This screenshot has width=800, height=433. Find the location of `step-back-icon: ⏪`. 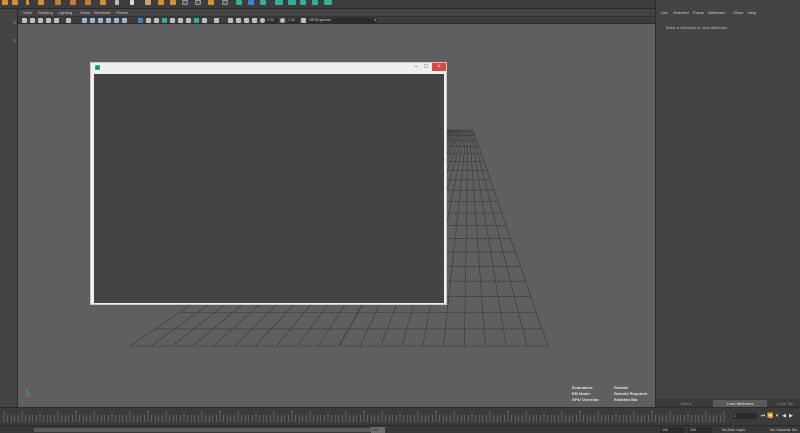

step-back-icon: ⏪ is located at coordinates (770, 416).